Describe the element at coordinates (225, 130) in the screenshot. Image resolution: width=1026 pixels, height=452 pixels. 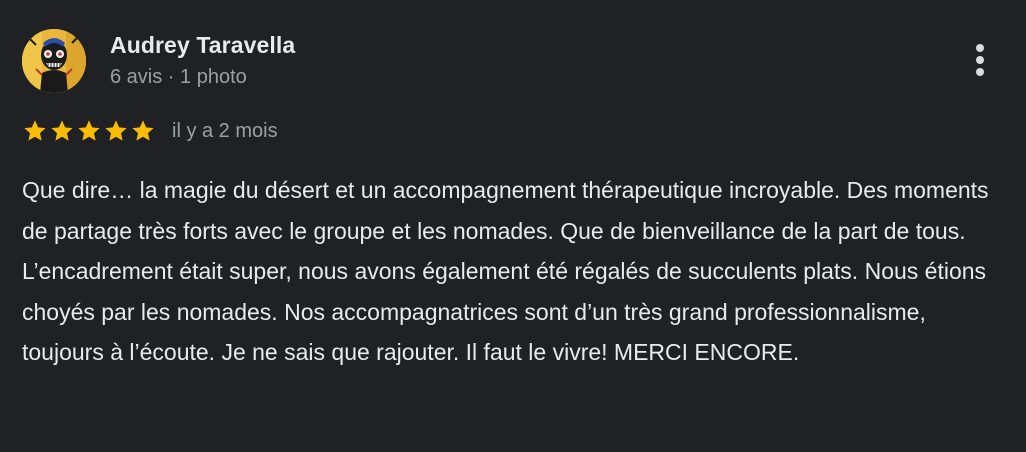
I see `review-date: il y a 2 mois` at that location.